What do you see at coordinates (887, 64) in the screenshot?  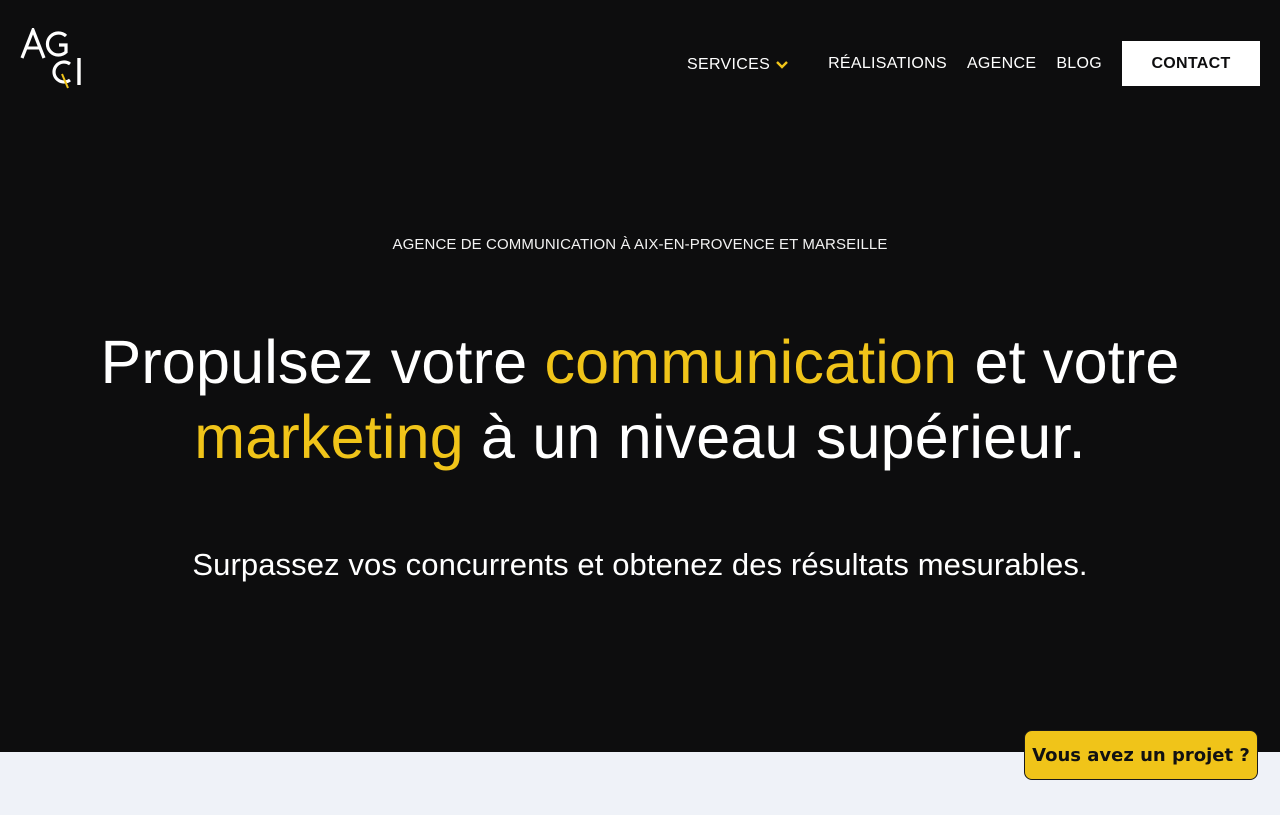 I see `nav-realisations: RÉALISATIONS` at bounding box center [887, 64].